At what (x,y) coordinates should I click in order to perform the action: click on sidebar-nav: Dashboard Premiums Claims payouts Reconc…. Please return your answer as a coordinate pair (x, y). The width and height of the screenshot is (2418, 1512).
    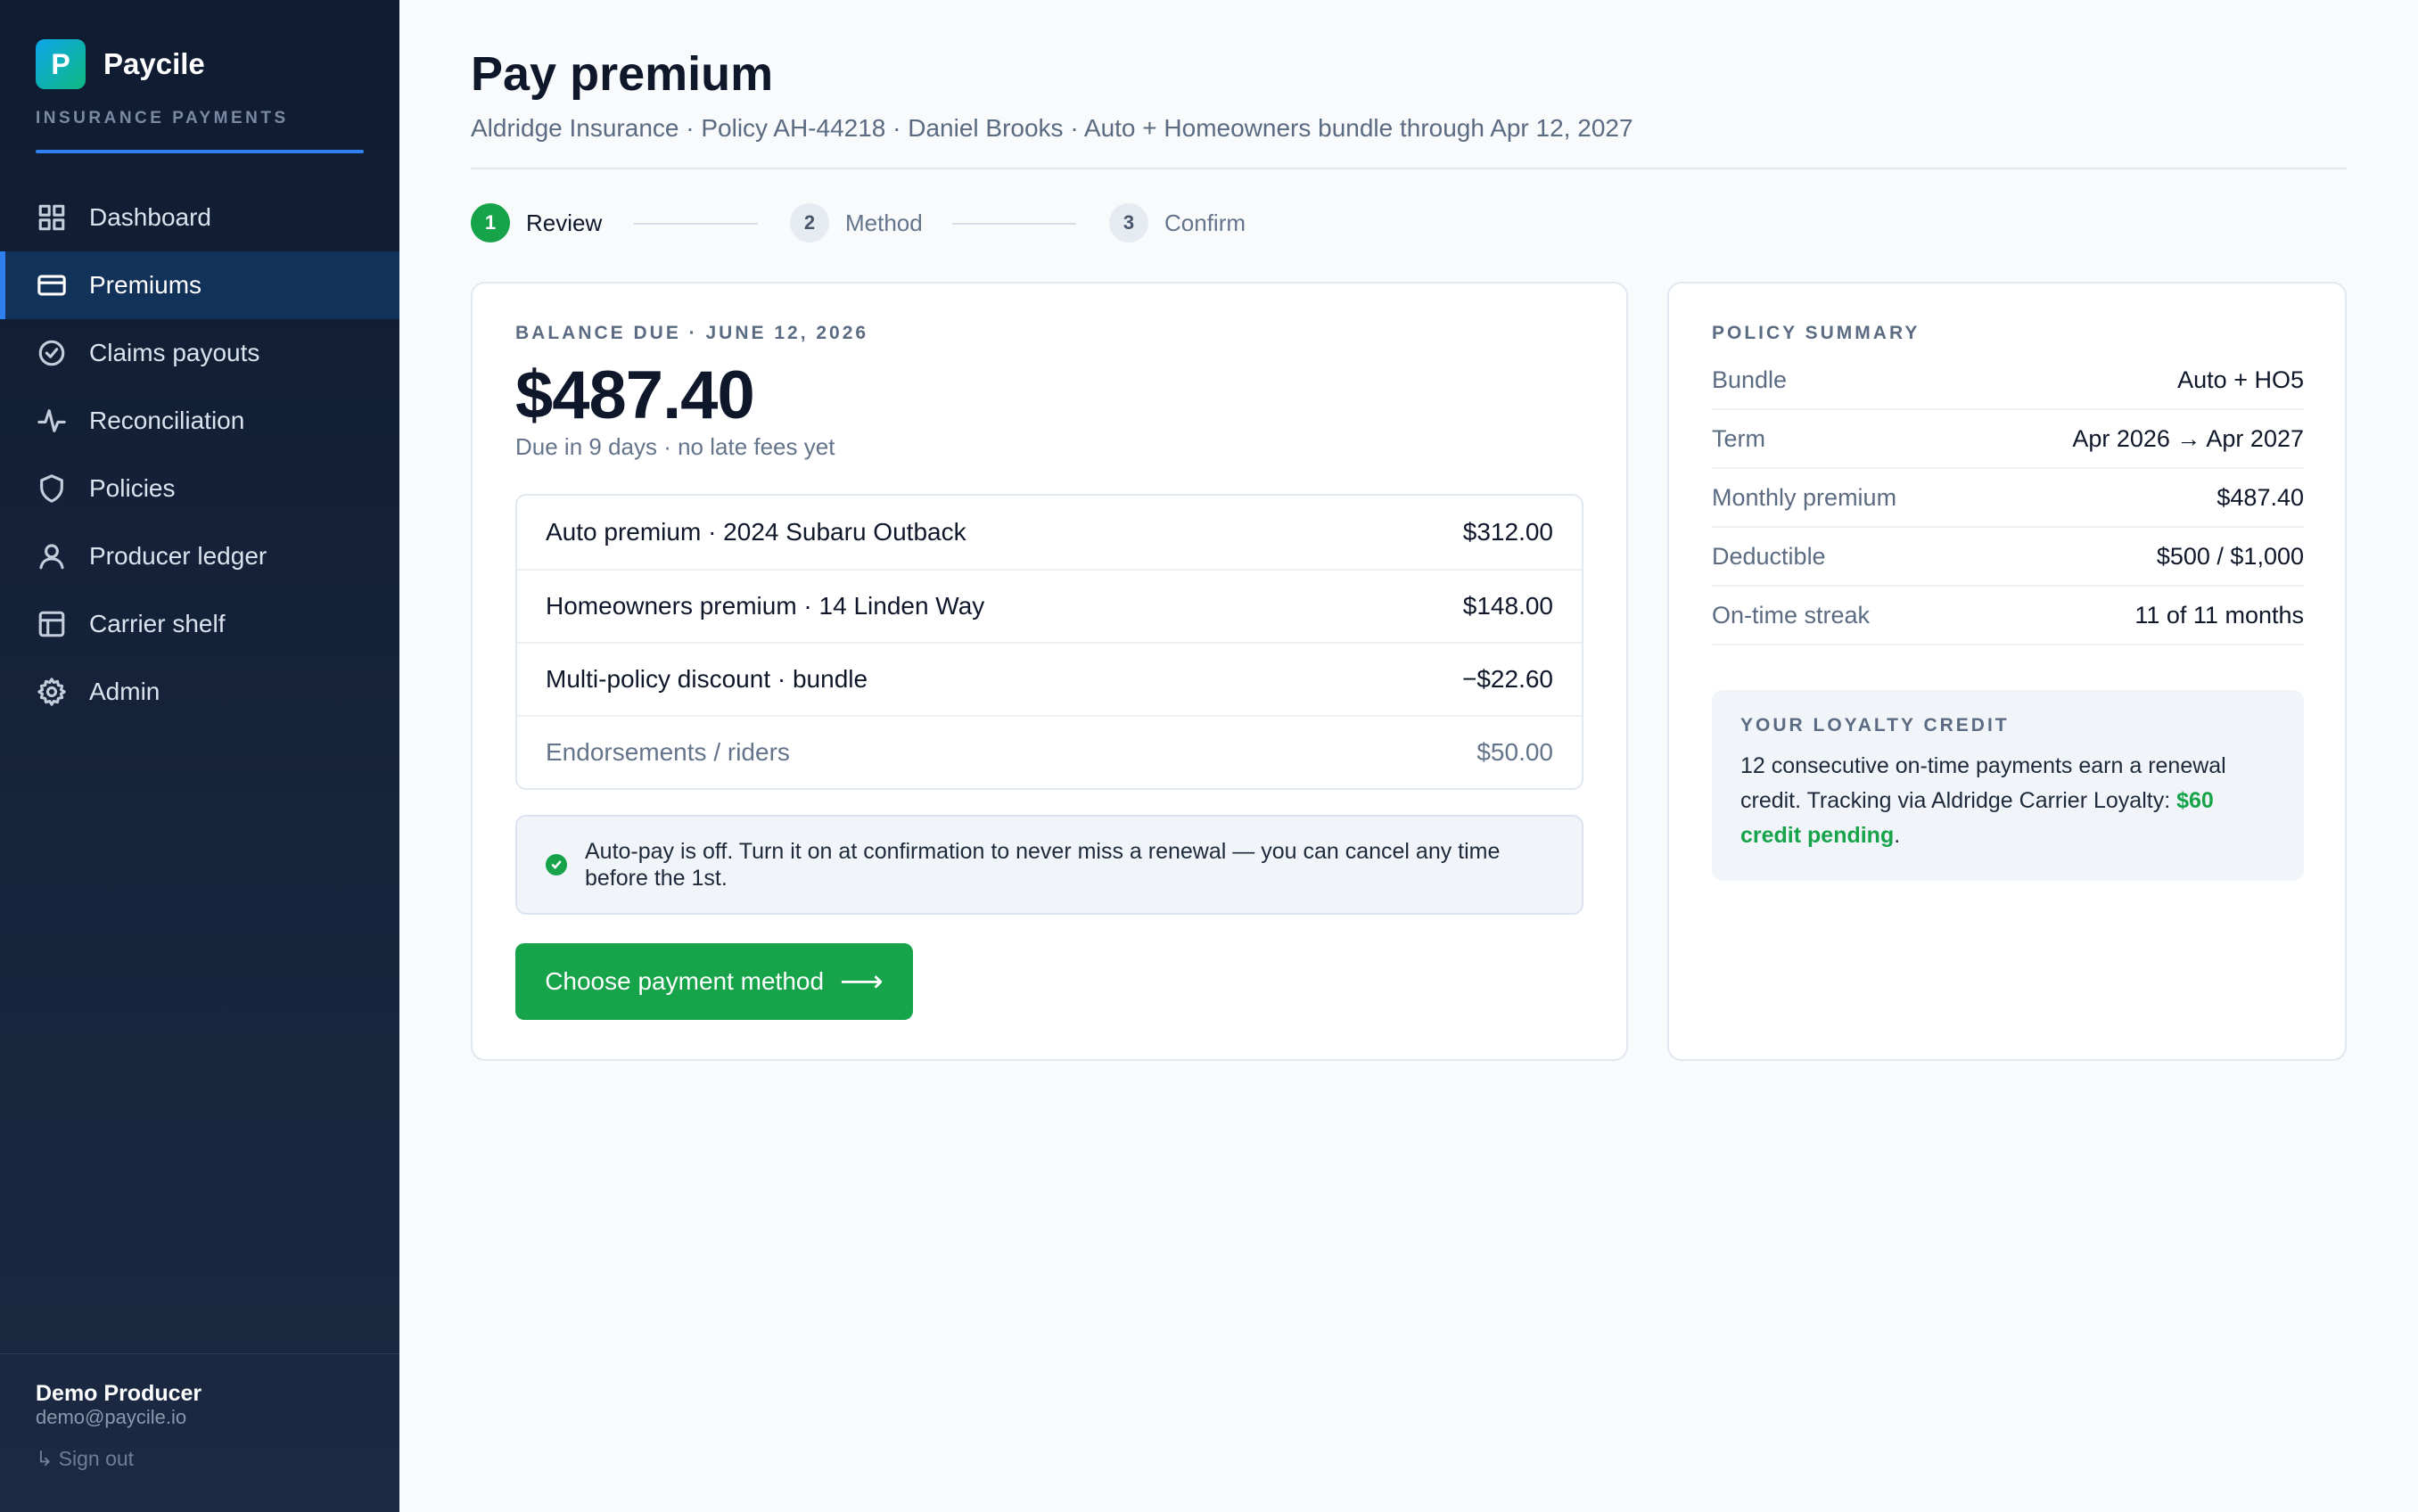
    Looking at the image, I should click on (199, 455).